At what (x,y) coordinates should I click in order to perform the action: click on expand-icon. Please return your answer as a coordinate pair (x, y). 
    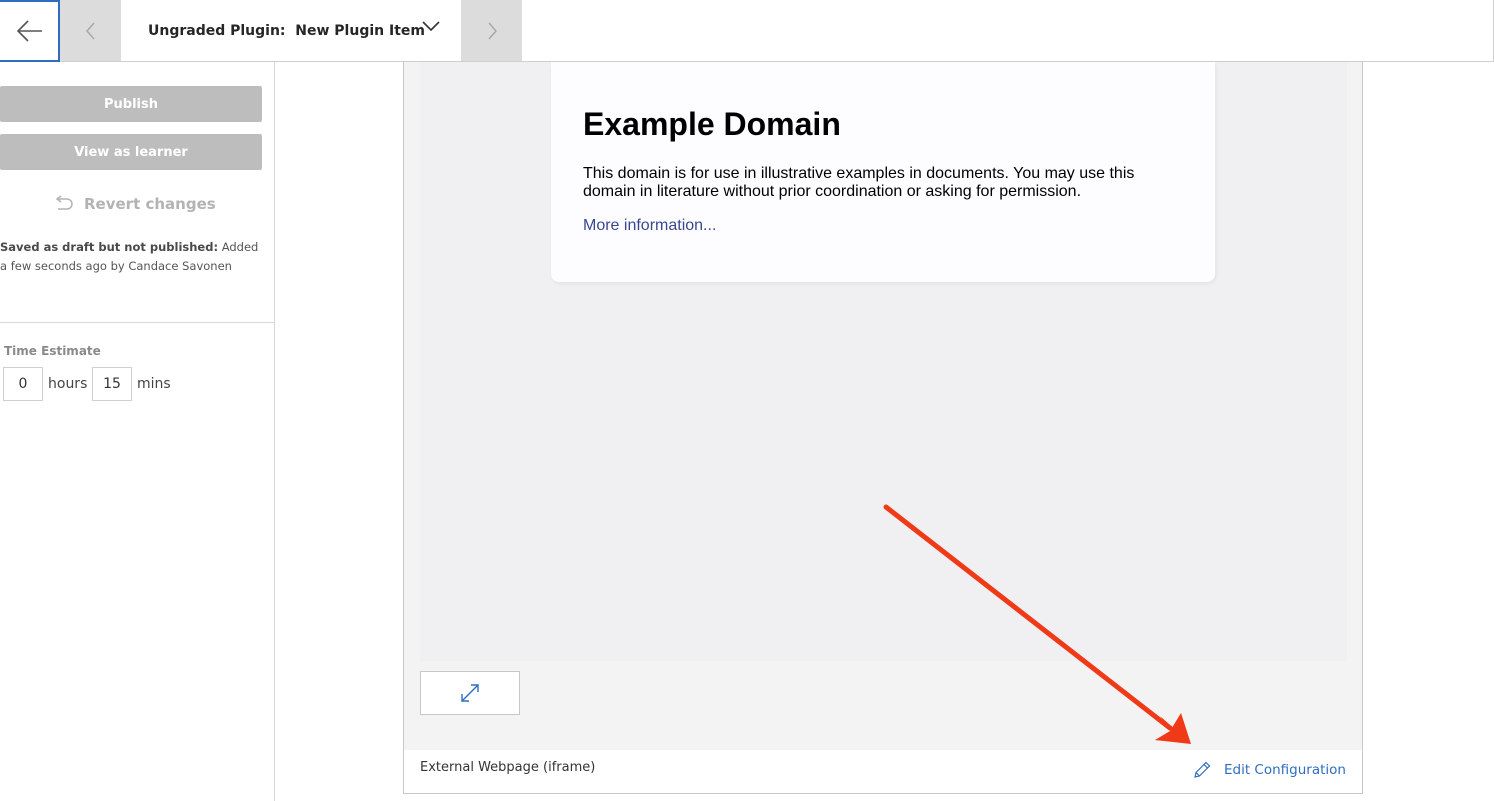
    Looking at the image, I should click on (470, 693).